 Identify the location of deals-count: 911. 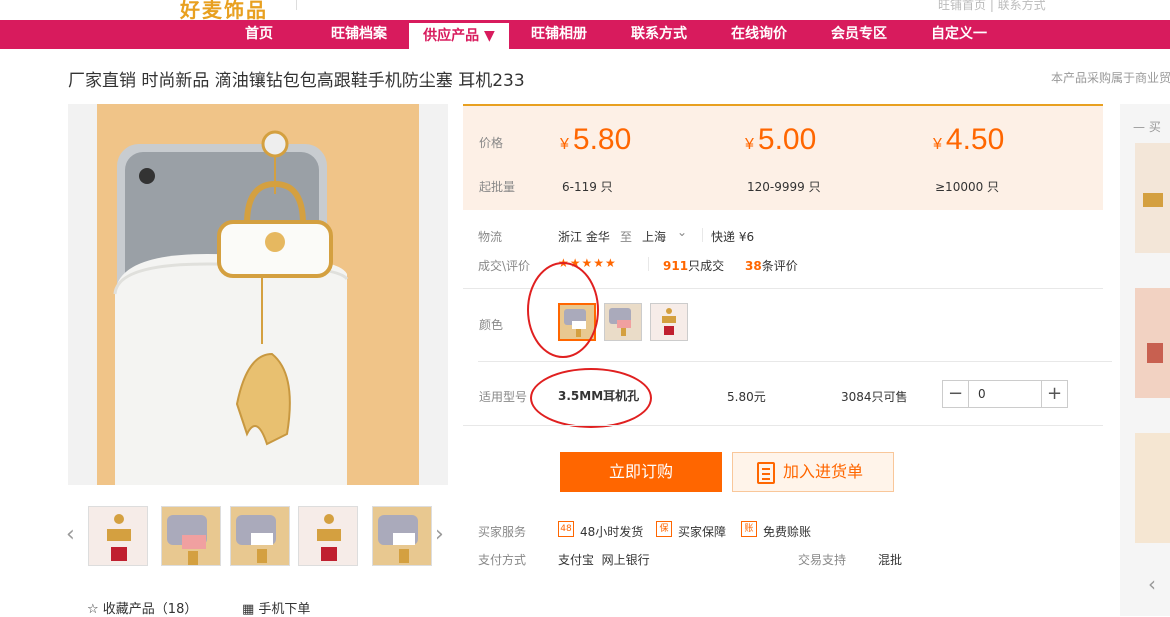
(676, 266).